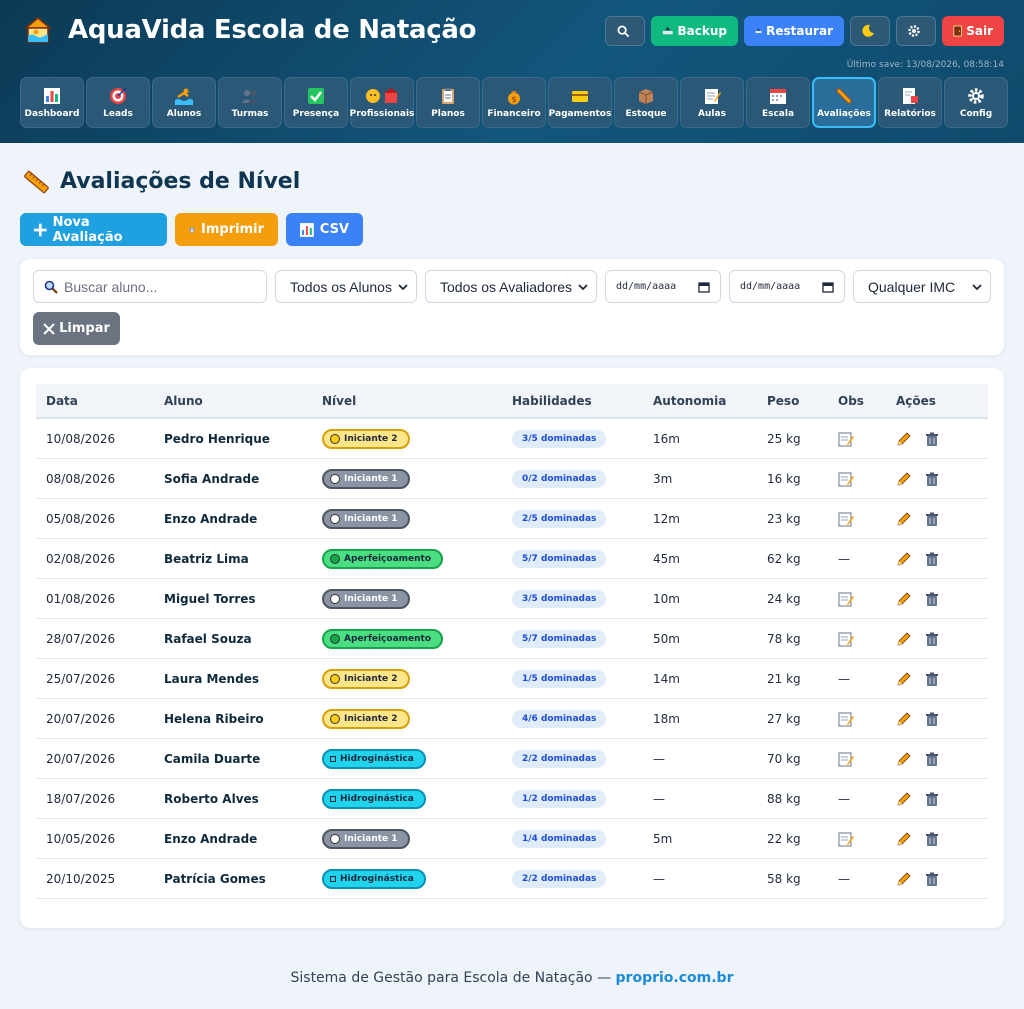  I want to click on cell-date: 10/05/2026, so click(81, 839).